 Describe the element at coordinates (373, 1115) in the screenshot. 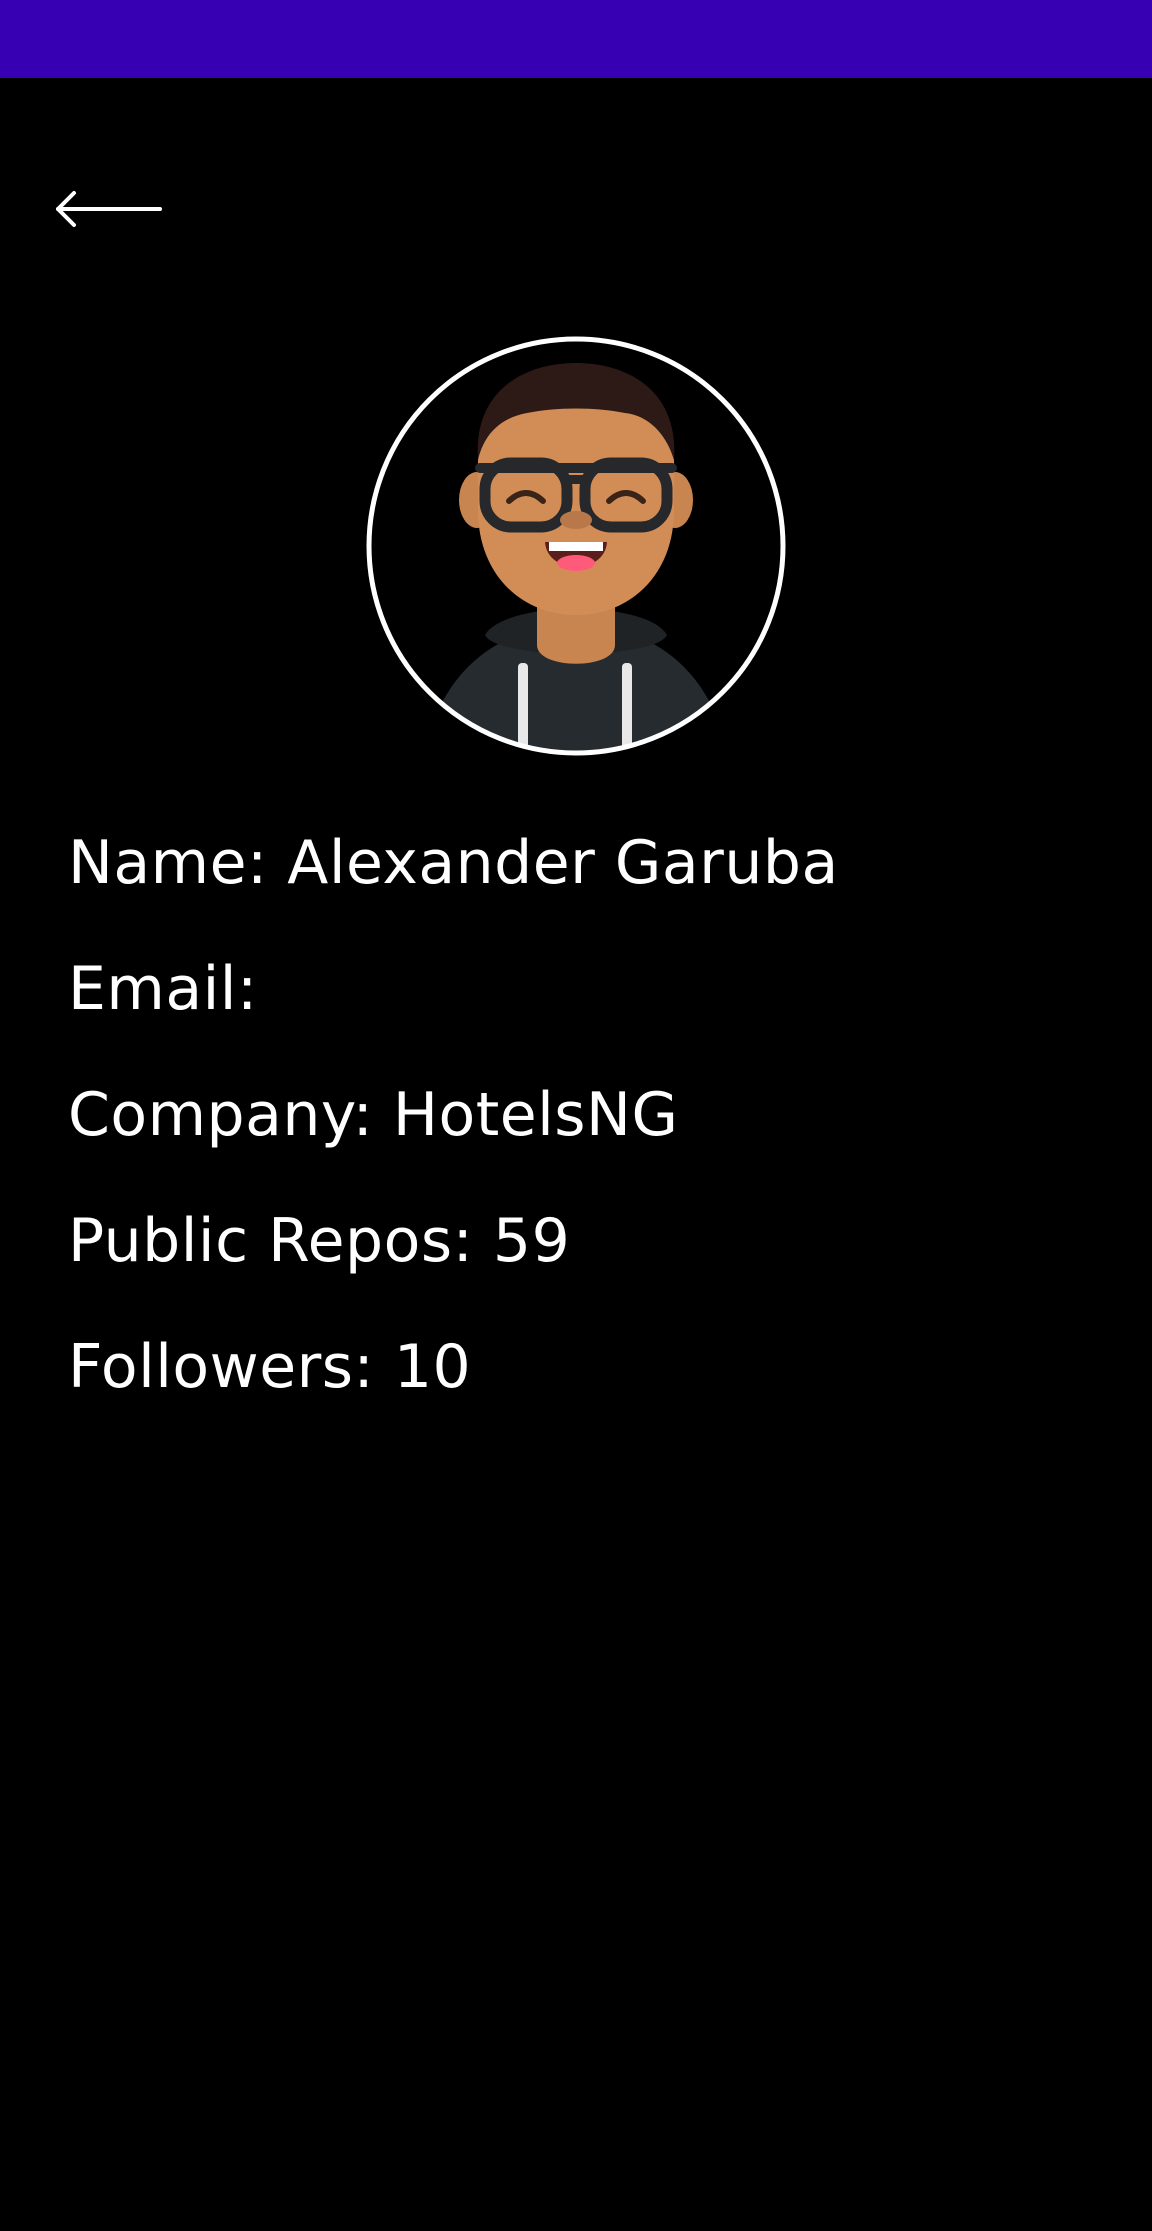

I see `company-text: Company: HotelsNG` at that location.